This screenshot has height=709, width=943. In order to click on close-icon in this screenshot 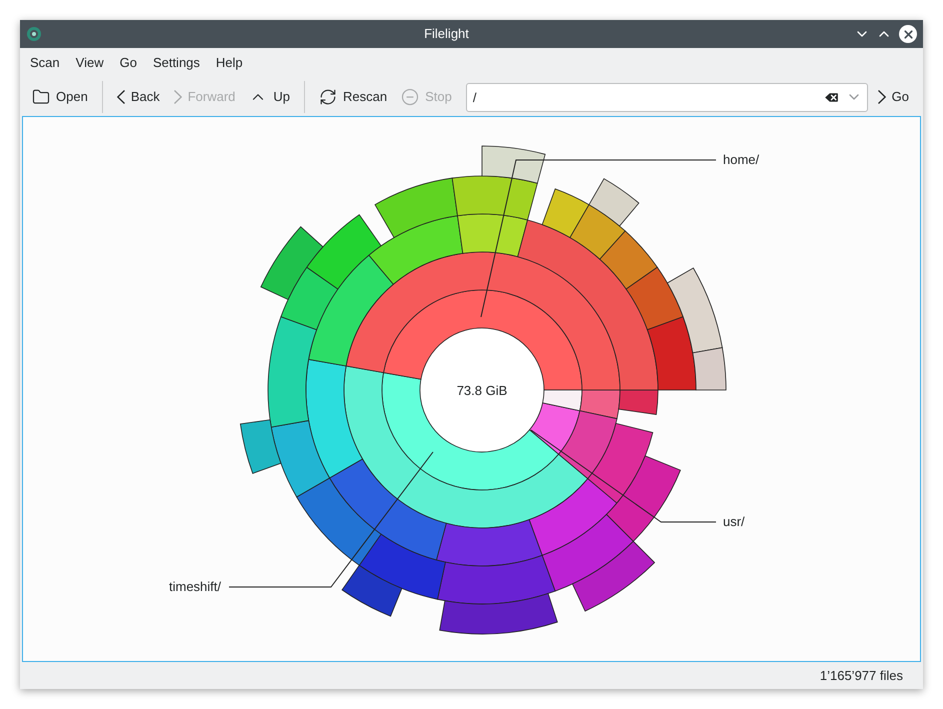, I will do `click(908, 34)`.